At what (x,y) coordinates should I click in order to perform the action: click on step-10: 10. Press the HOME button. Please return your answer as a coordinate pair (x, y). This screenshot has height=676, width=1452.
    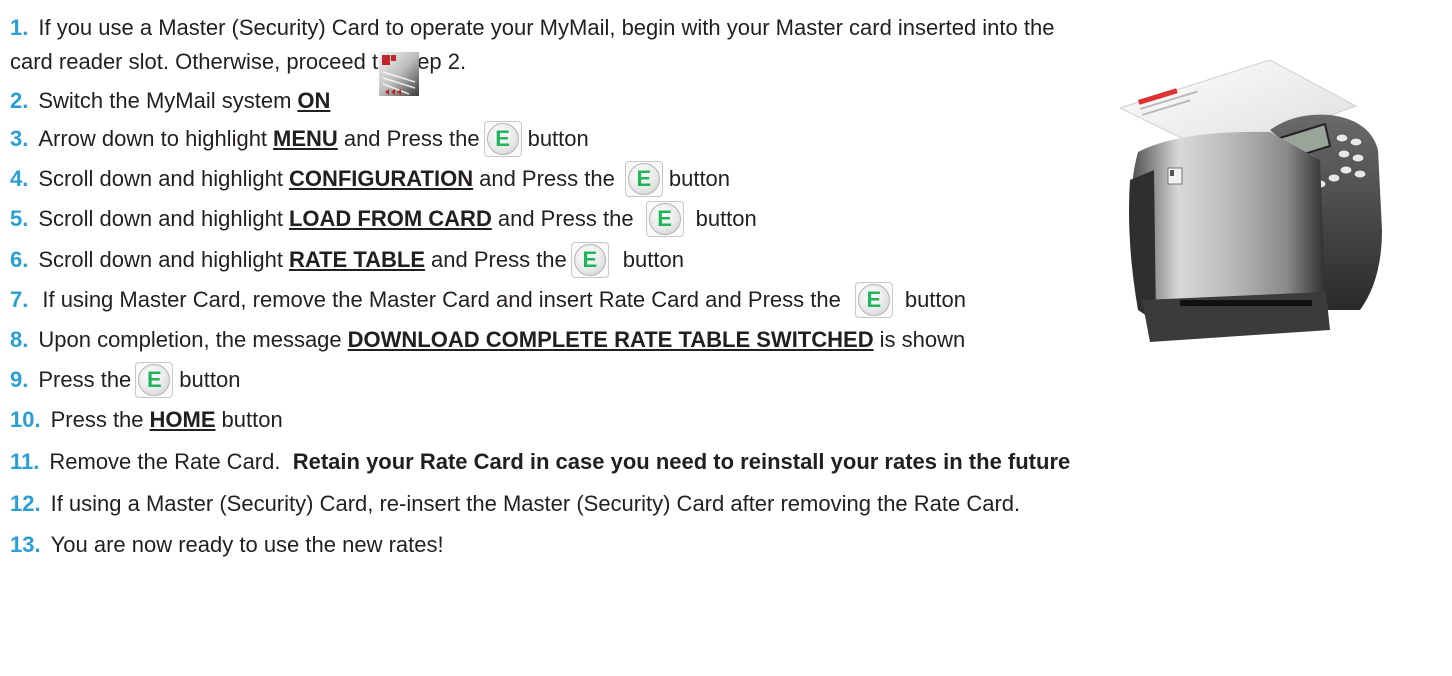
    Looking at the image, I should click on (146, 420).